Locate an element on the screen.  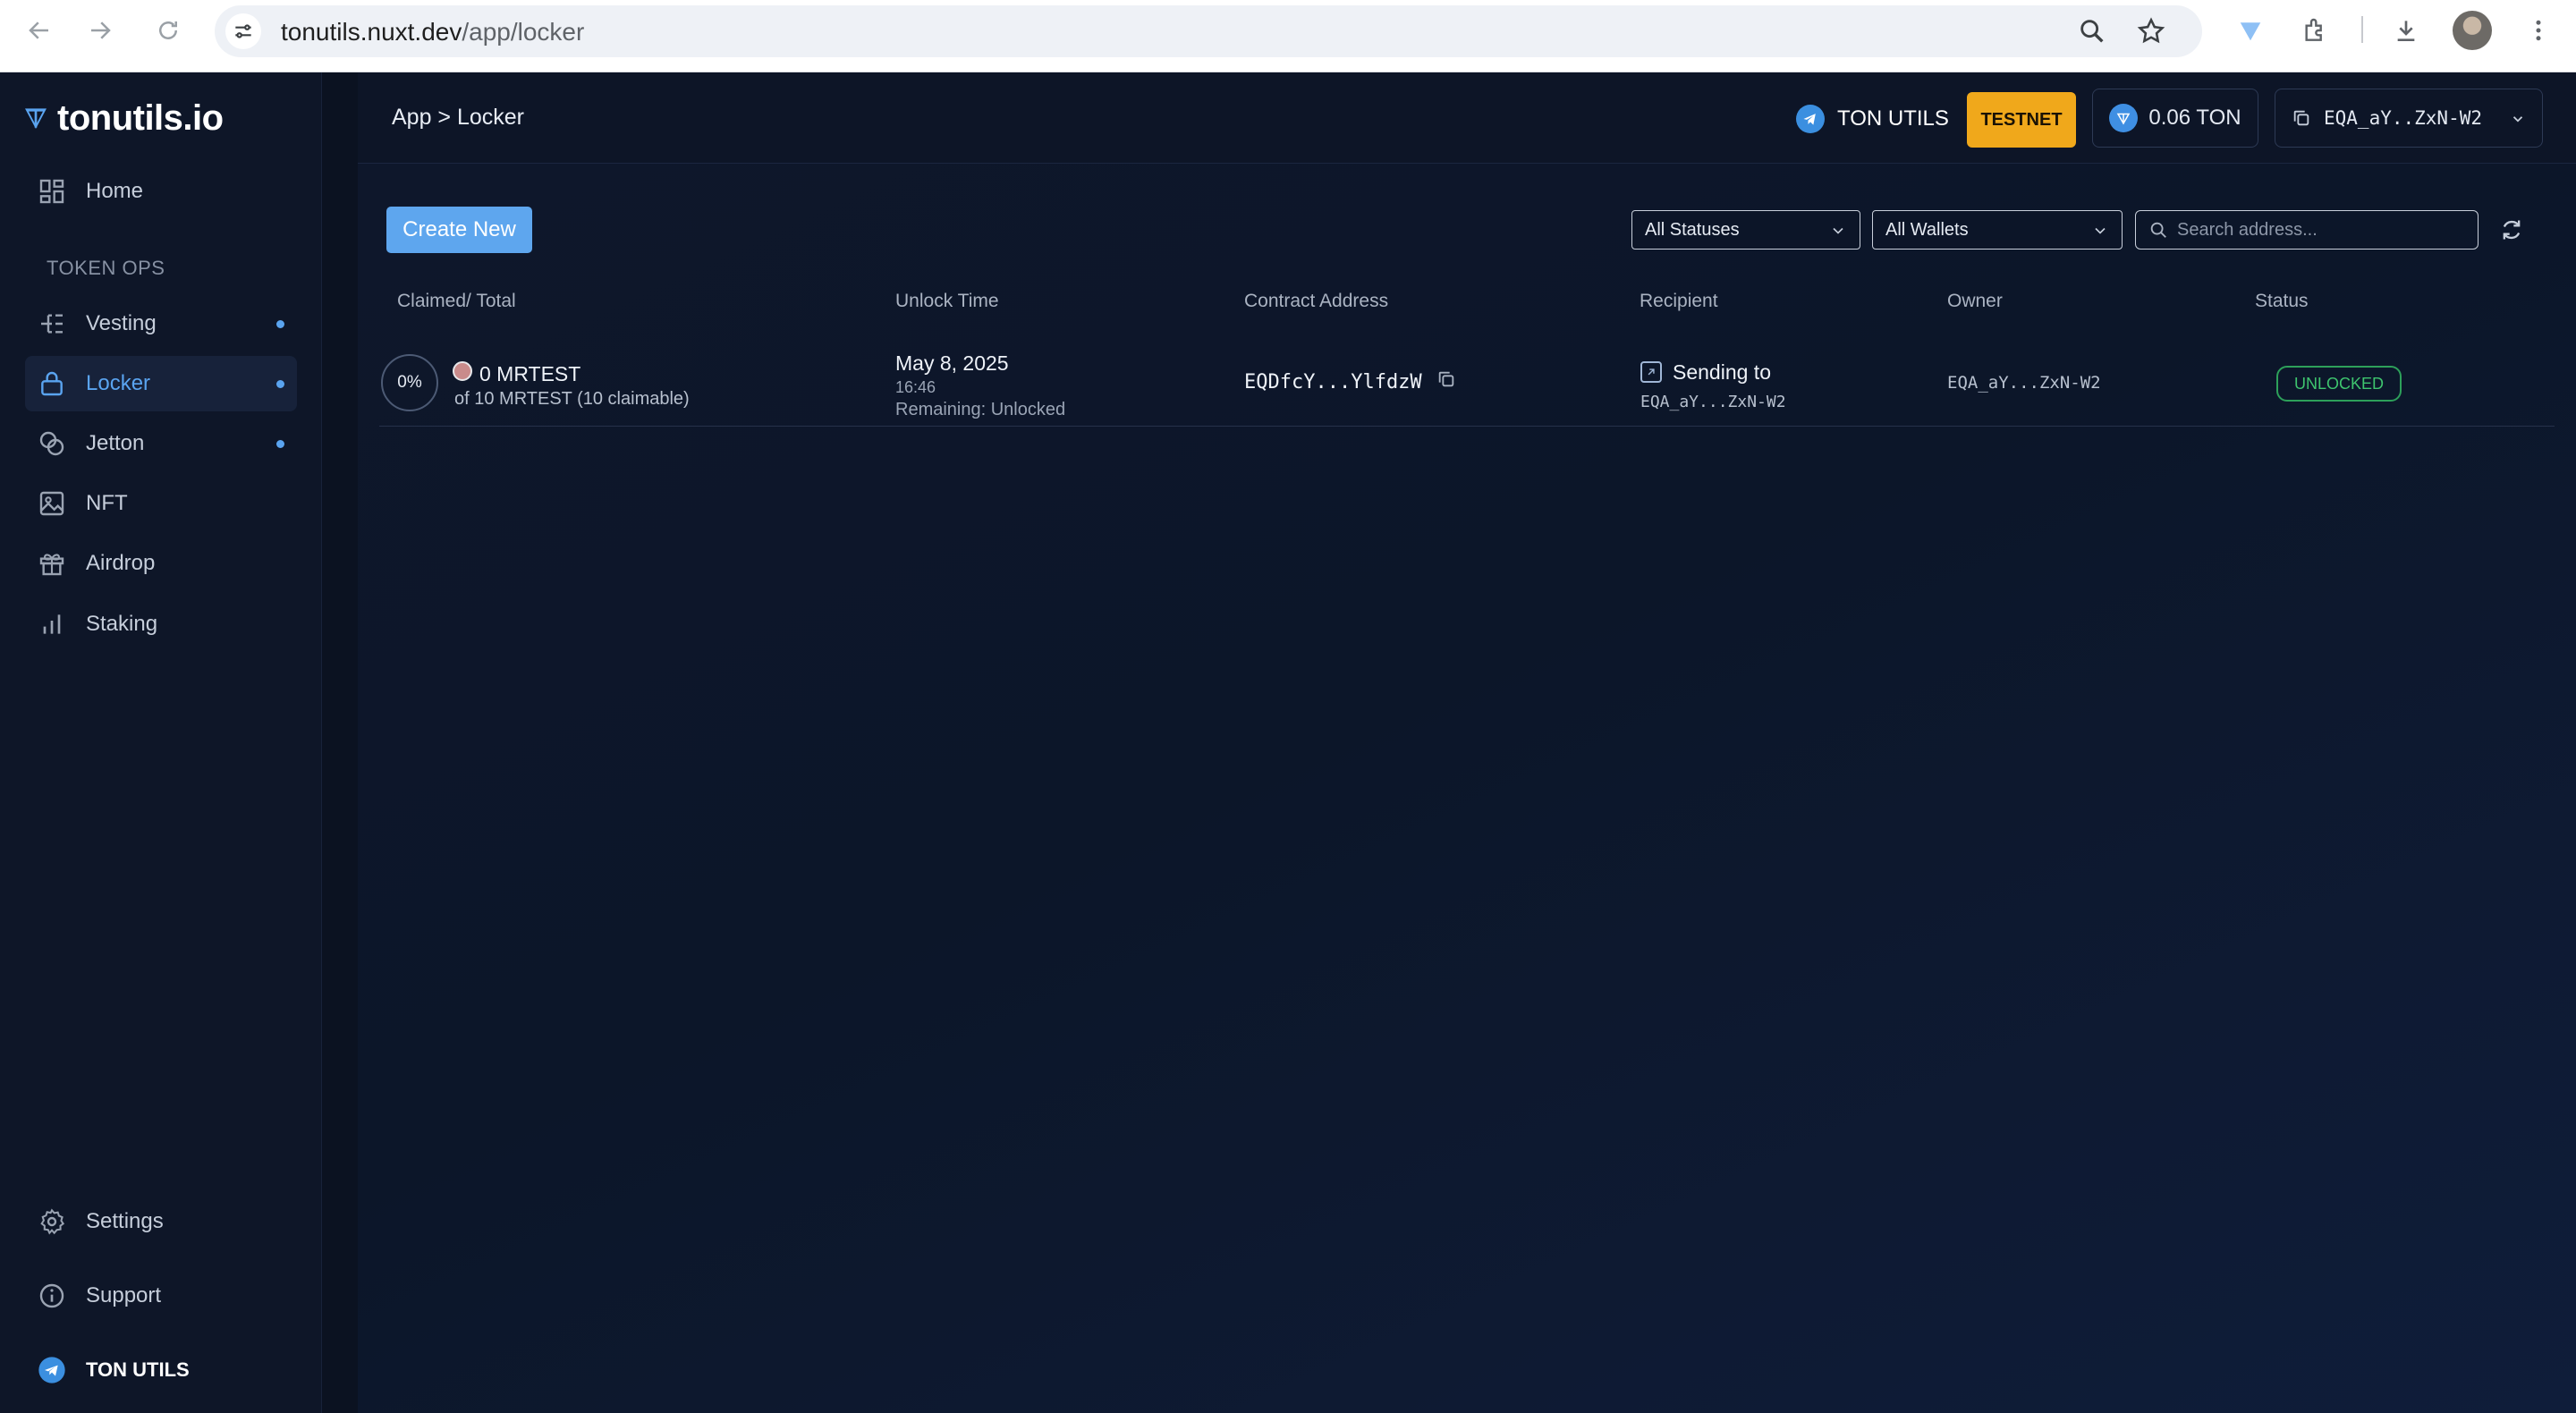
logo: tonutils.io is located at coordinates (122, 118).